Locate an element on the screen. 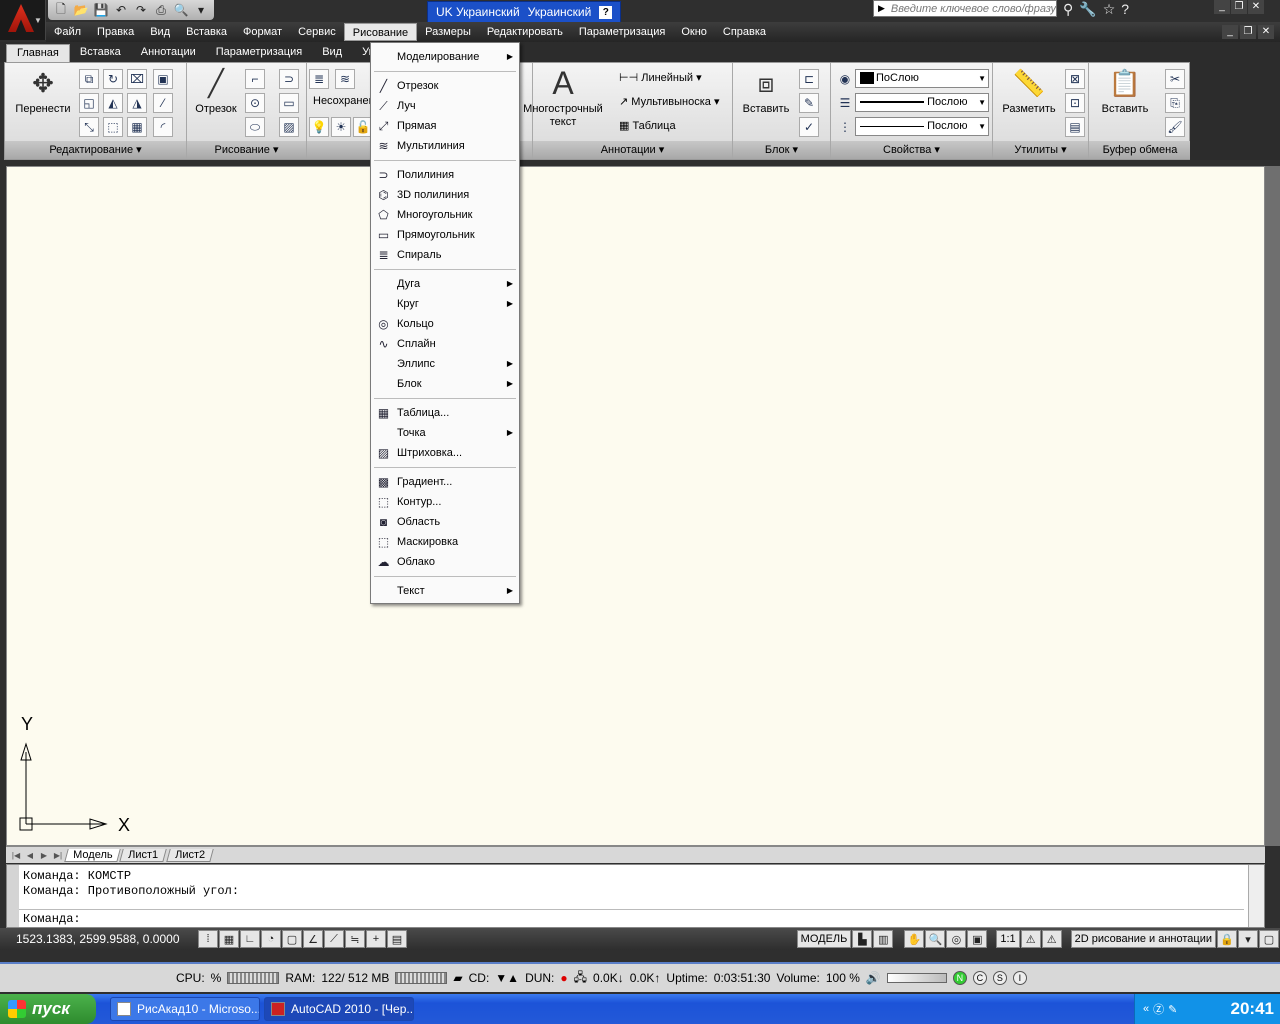 Image resolution: width=1280 pixels, height=1024 pixels. status-menu-icon: ▾ is located at coordinates (1248, 939).